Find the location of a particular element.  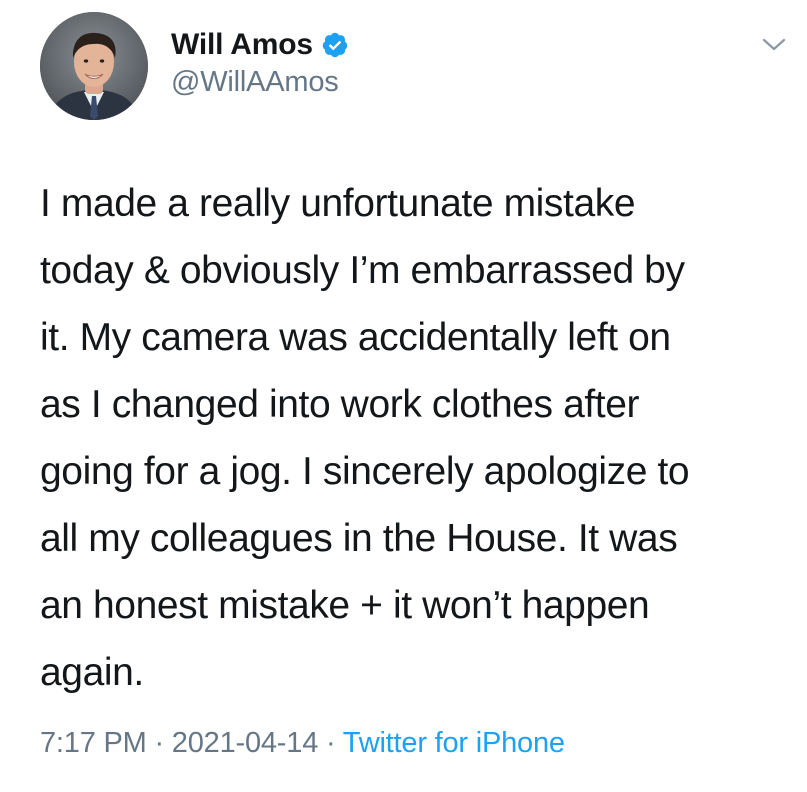

tweet-source-link: Twitter for iPhone is located at coordinates (454, 743).